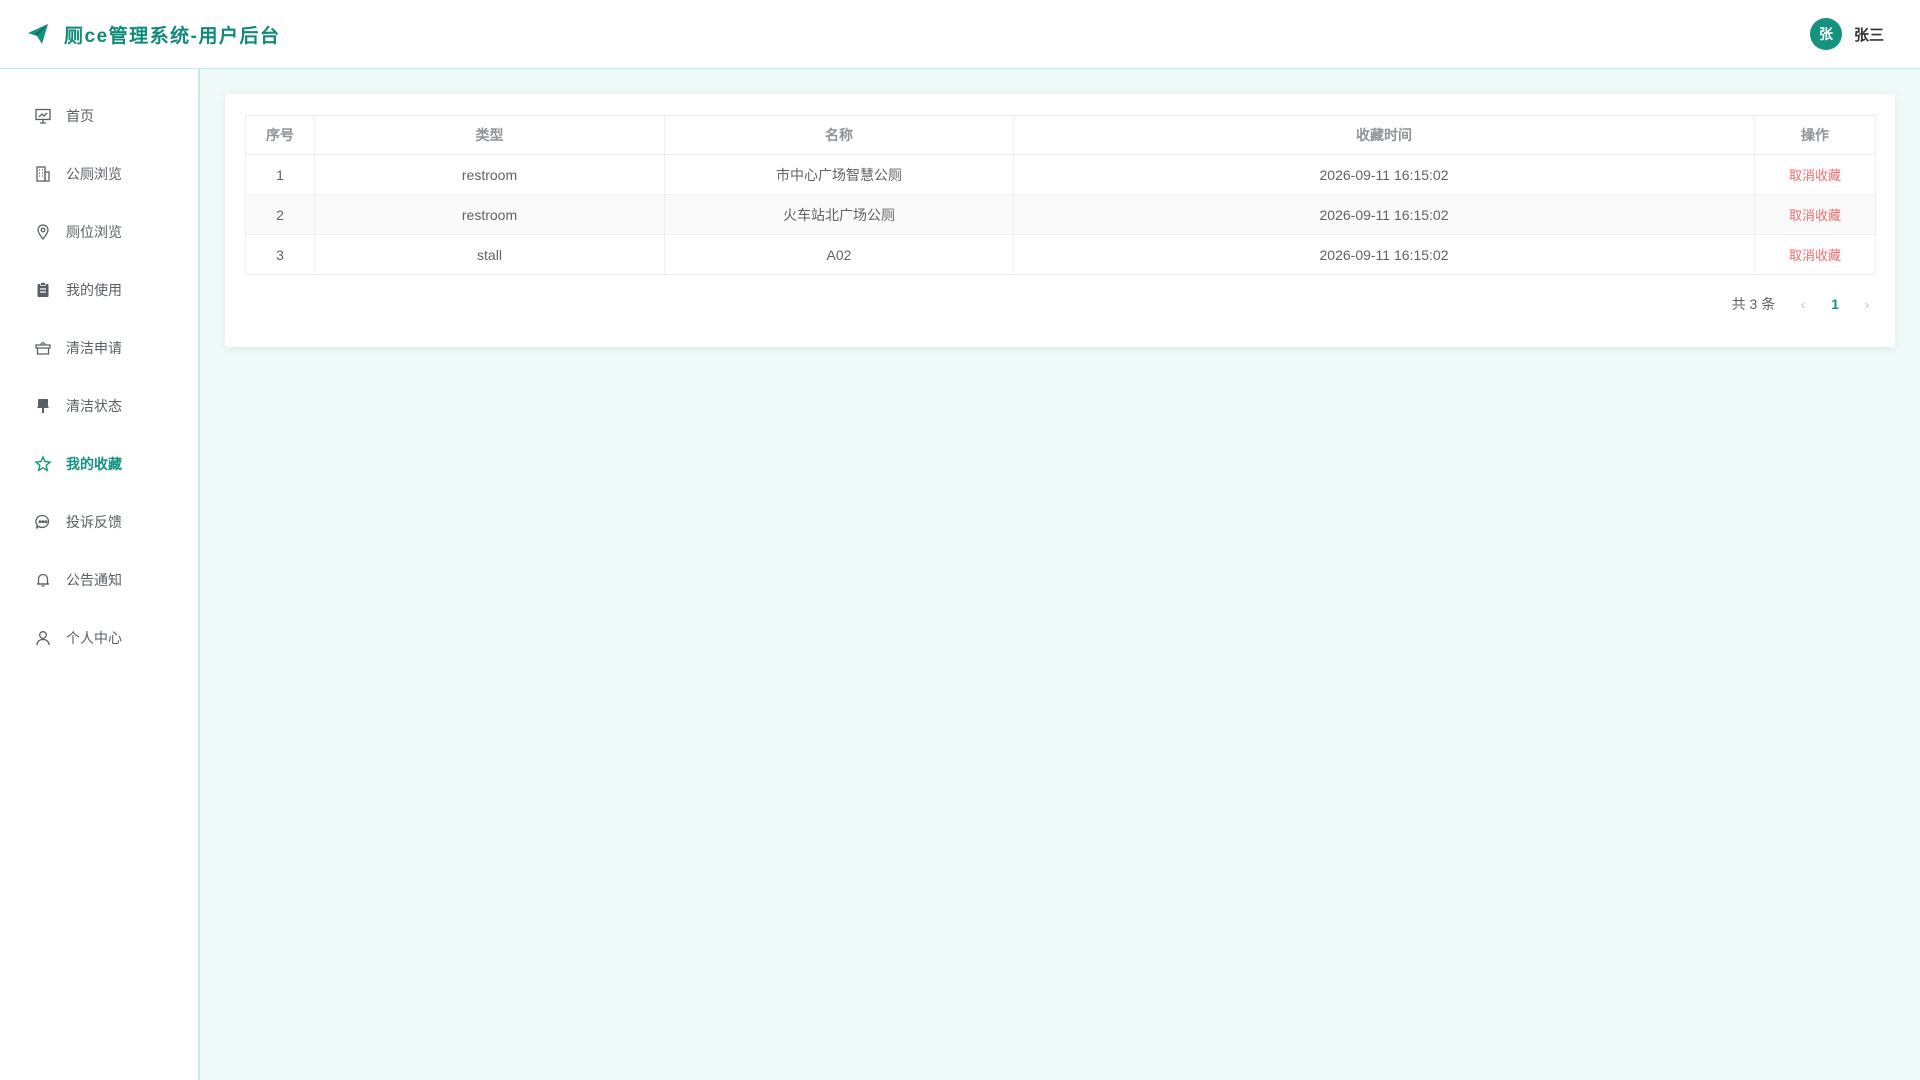 The width and height of the screenshot is (1920, 1080). I want to click on pagination: 共 3 条 ‹ 1 ›, so click(1803, 304).